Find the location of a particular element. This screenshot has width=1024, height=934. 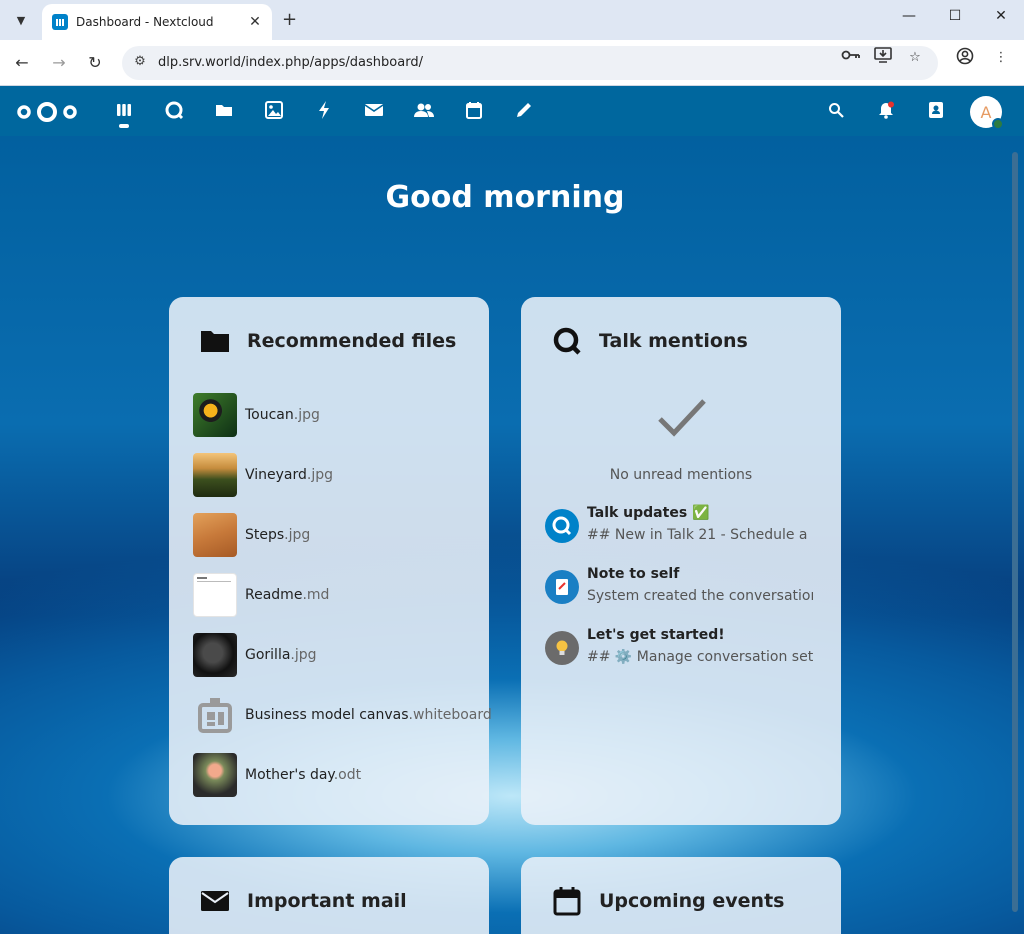

tab-close-icon: ✕ is located at coordinates (255, 22).